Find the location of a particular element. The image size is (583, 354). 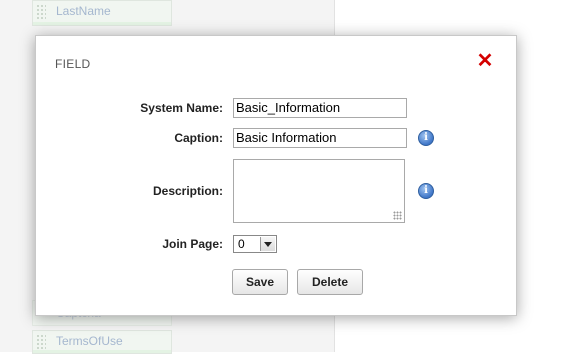

join-page-value: 0 is located at coordinates (241, 244).